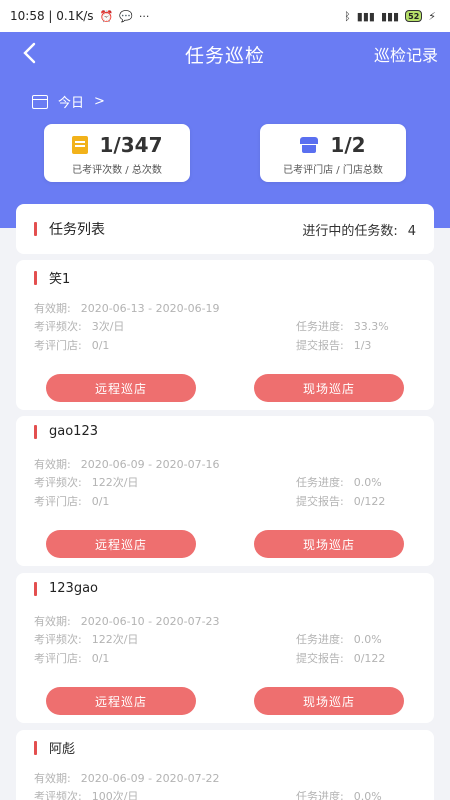  What do you see at coordinates (77, 230) in the screenshot?
I see `task-list-title: 任务列表` at bounding box center [77, 230].